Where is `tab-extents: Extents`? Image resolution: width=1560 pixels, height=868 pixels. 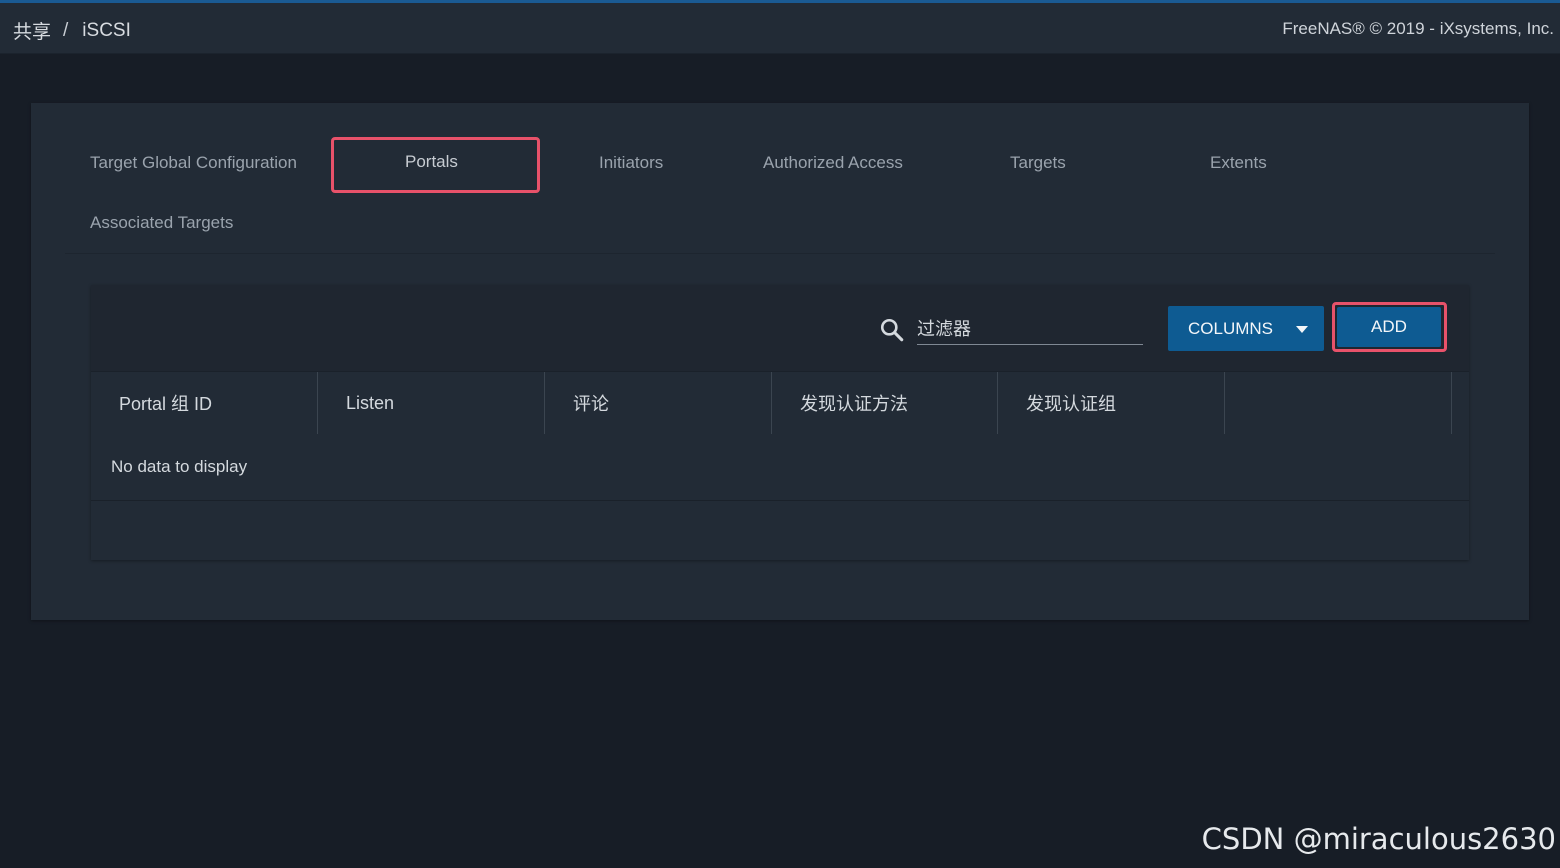
tab-extents: Extents is located at coordinates (1238, 163).